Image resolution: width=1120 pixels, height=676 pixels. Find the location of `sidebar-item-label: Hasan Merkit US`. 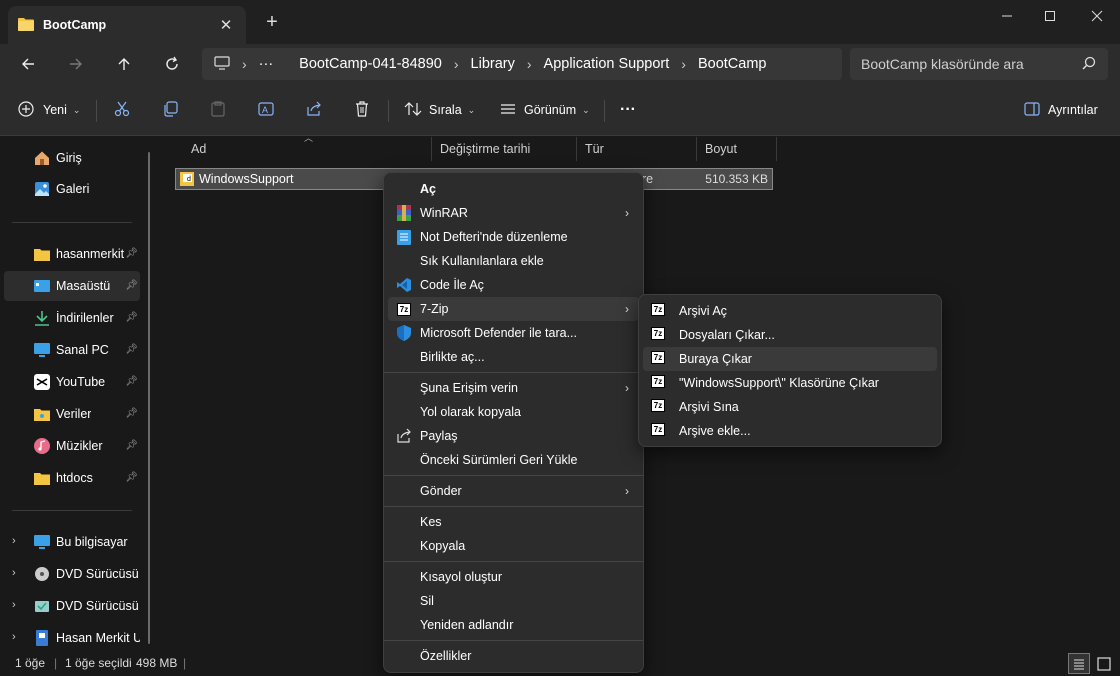

sidebar-item-label: Hasan Merkit US is located at coordinates (98, 638).